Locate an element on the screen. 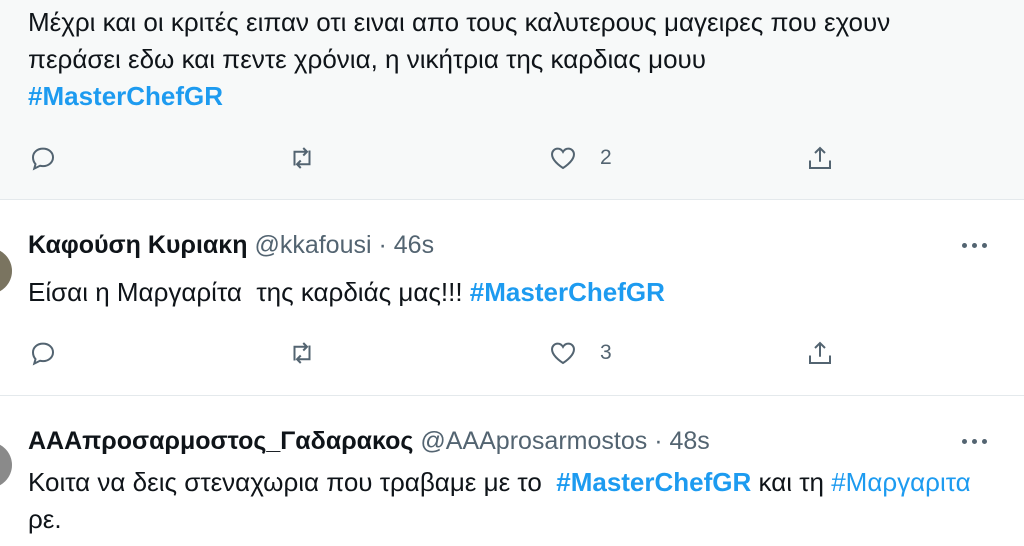 This screenshot has height=546, width=1024. like-count: 2 is located at coordinates (606, 157).